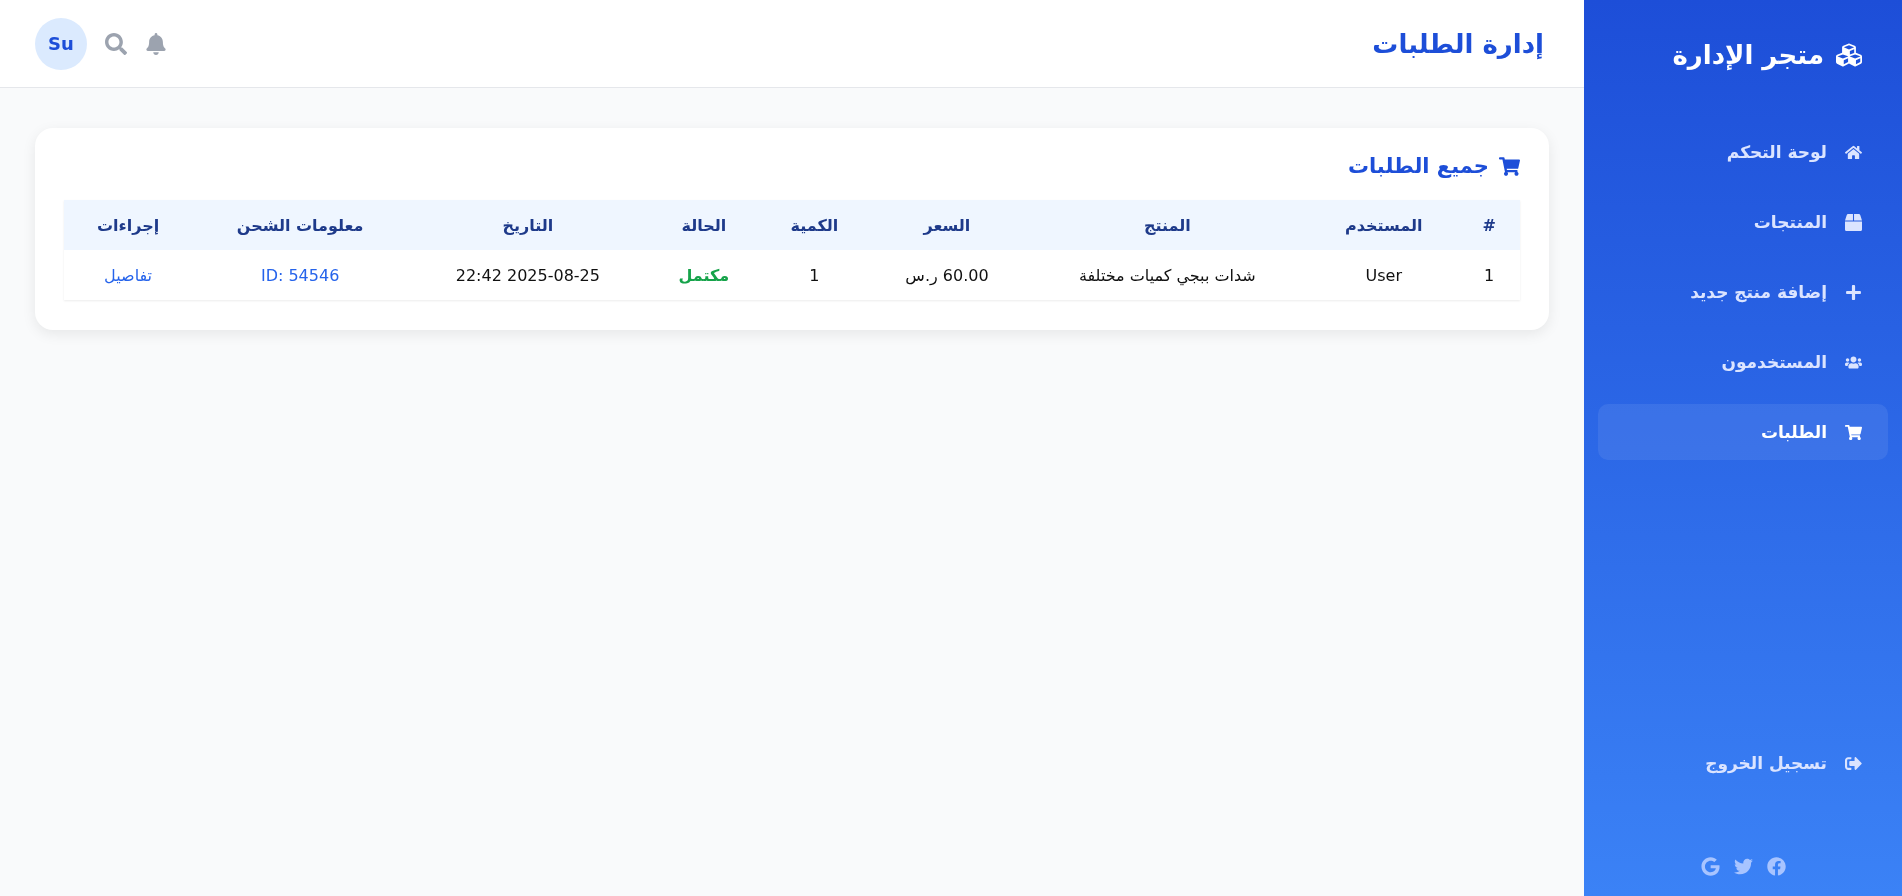  What do you see at coordinates (1458, 43) in the screenshot?
I see `page-title: إدارة الطلبات` at bounding box center [1458, 43].